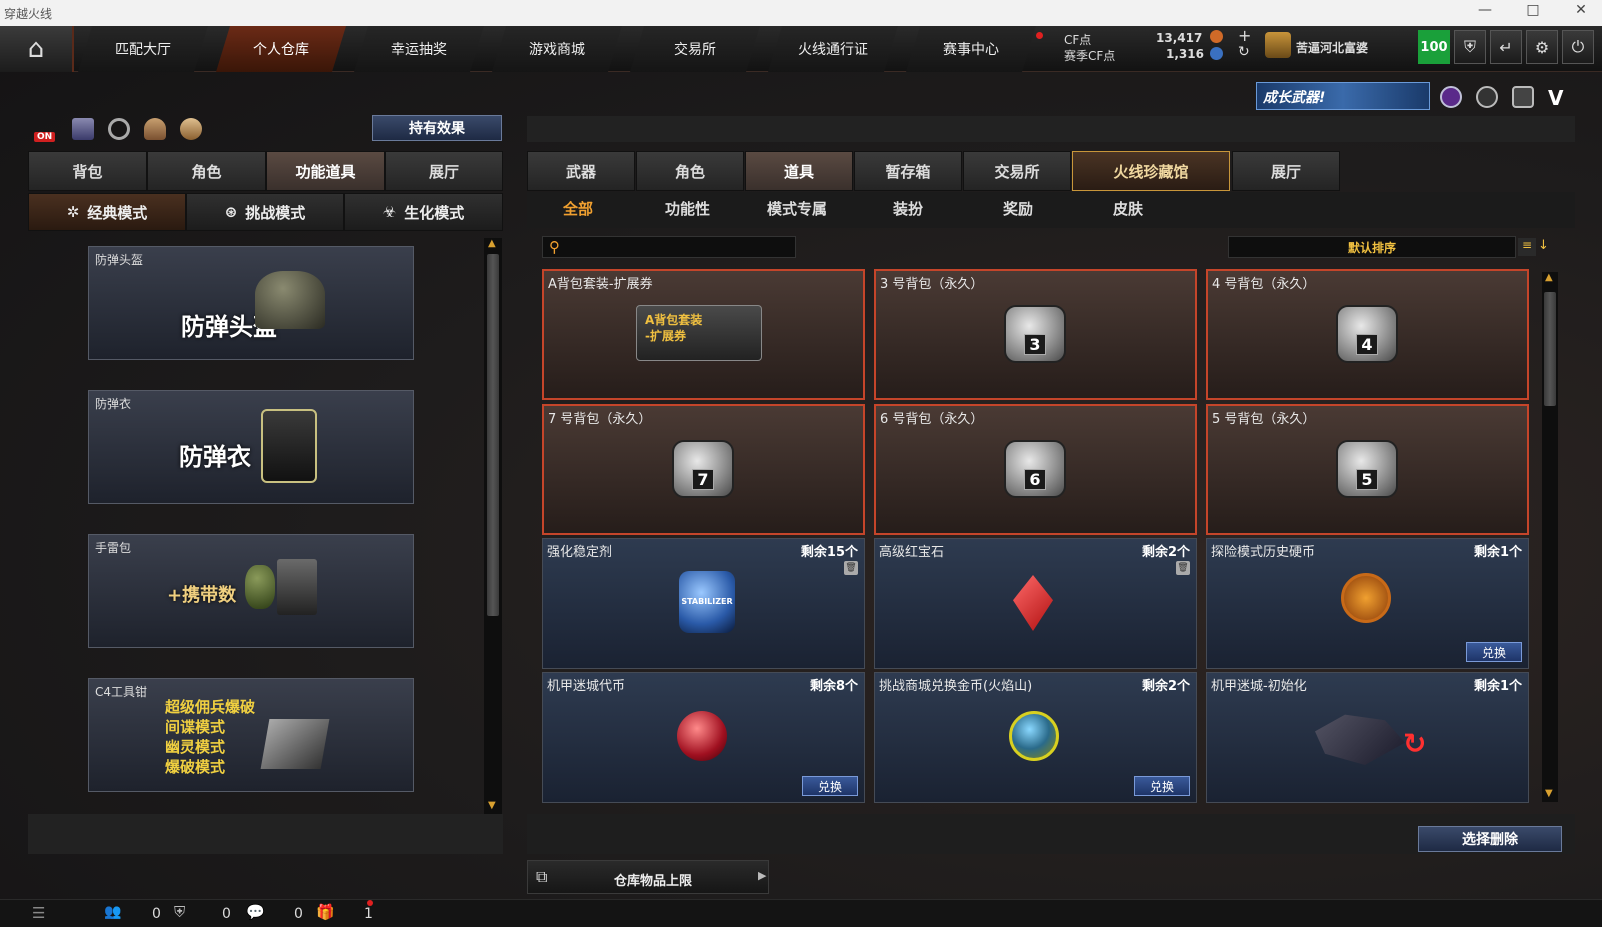  I want to click on item-card: 5 号背包（永久） 5, so click(1367, 469).